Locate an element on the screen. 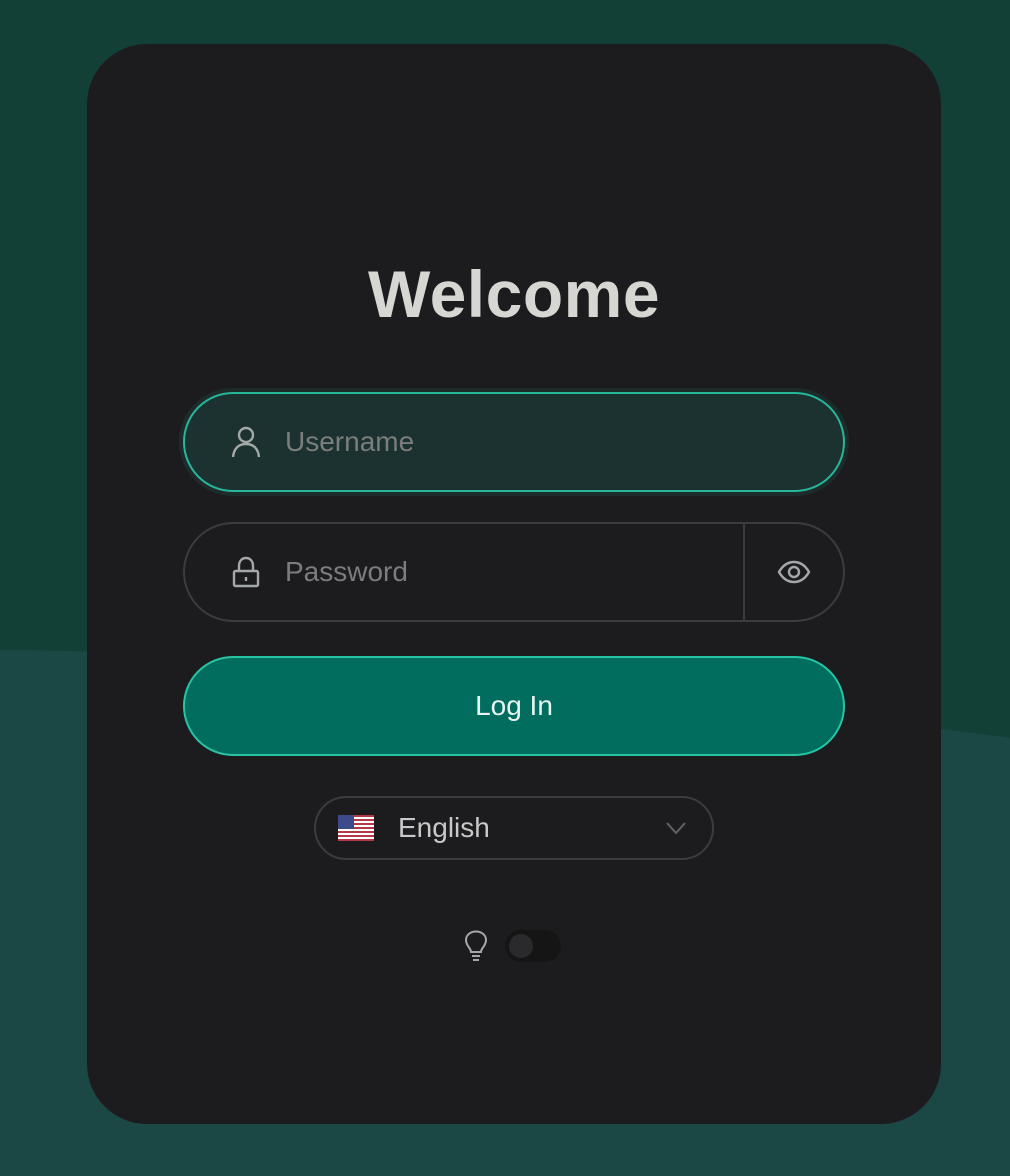 This screenshot has height=1176, width=1010. username-input is located at coordinates (564, 442).